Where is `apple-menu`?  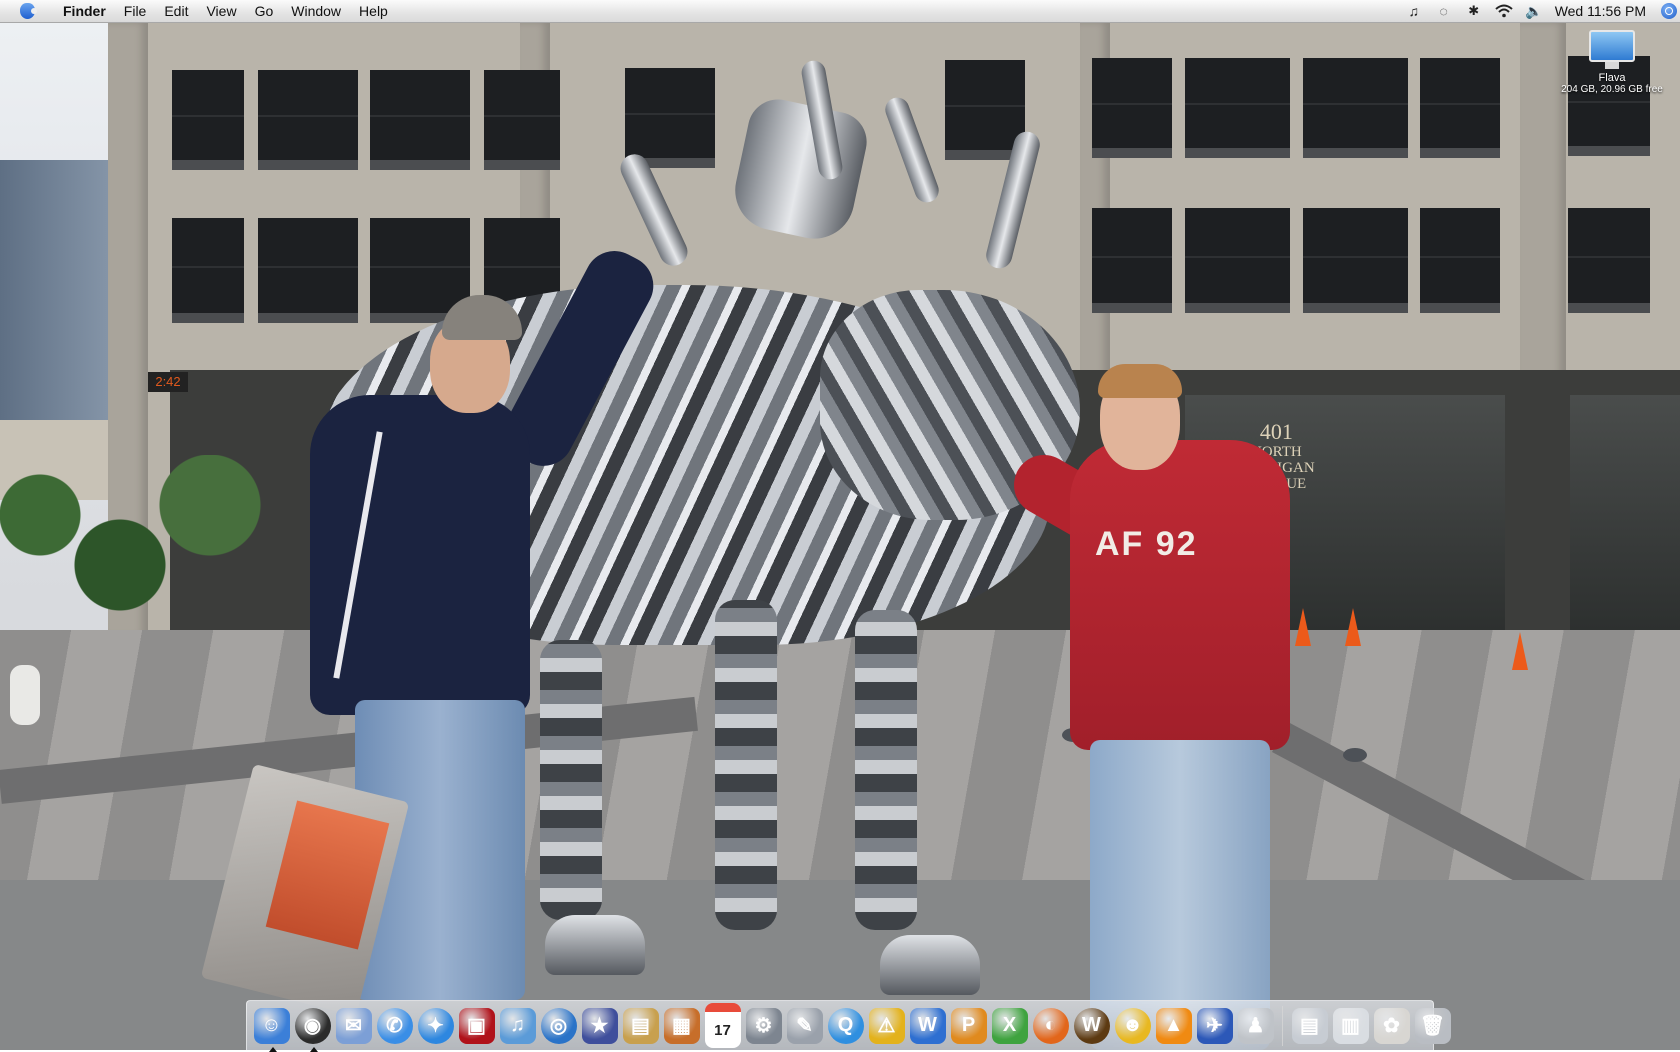 apple-menu is located at coordinates (27, 11).